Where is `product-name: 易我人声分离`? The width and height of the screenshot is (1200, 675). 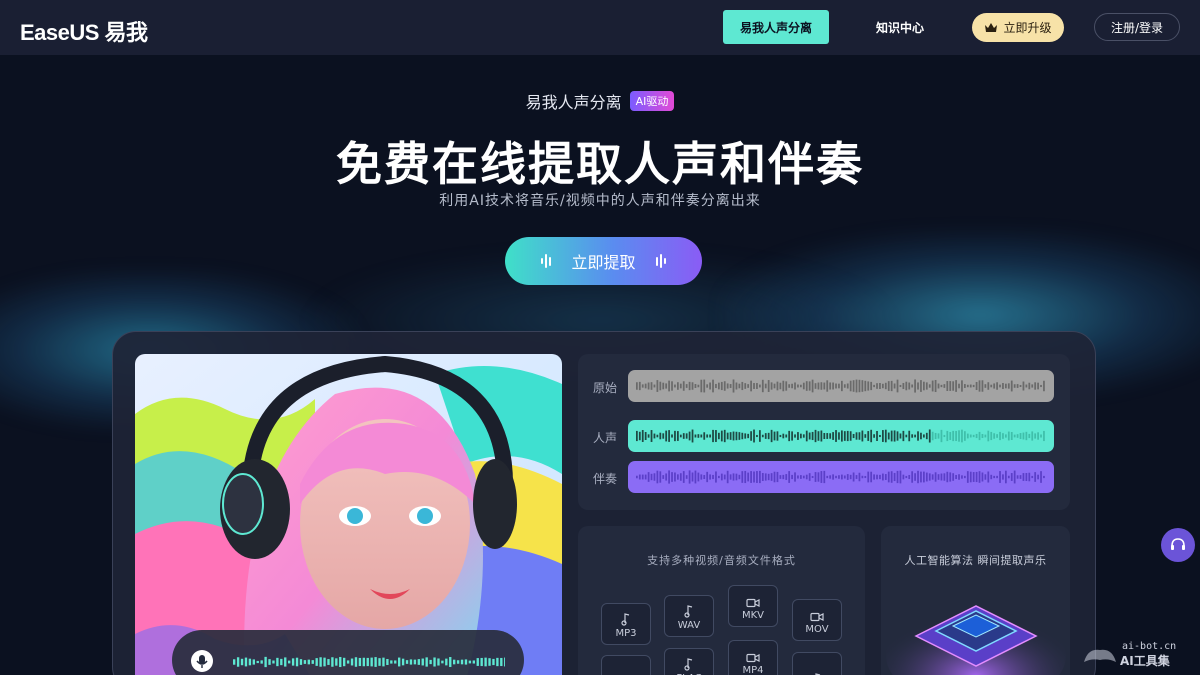
product-name: 易我人声分离 is located at coordinates (573, 102).